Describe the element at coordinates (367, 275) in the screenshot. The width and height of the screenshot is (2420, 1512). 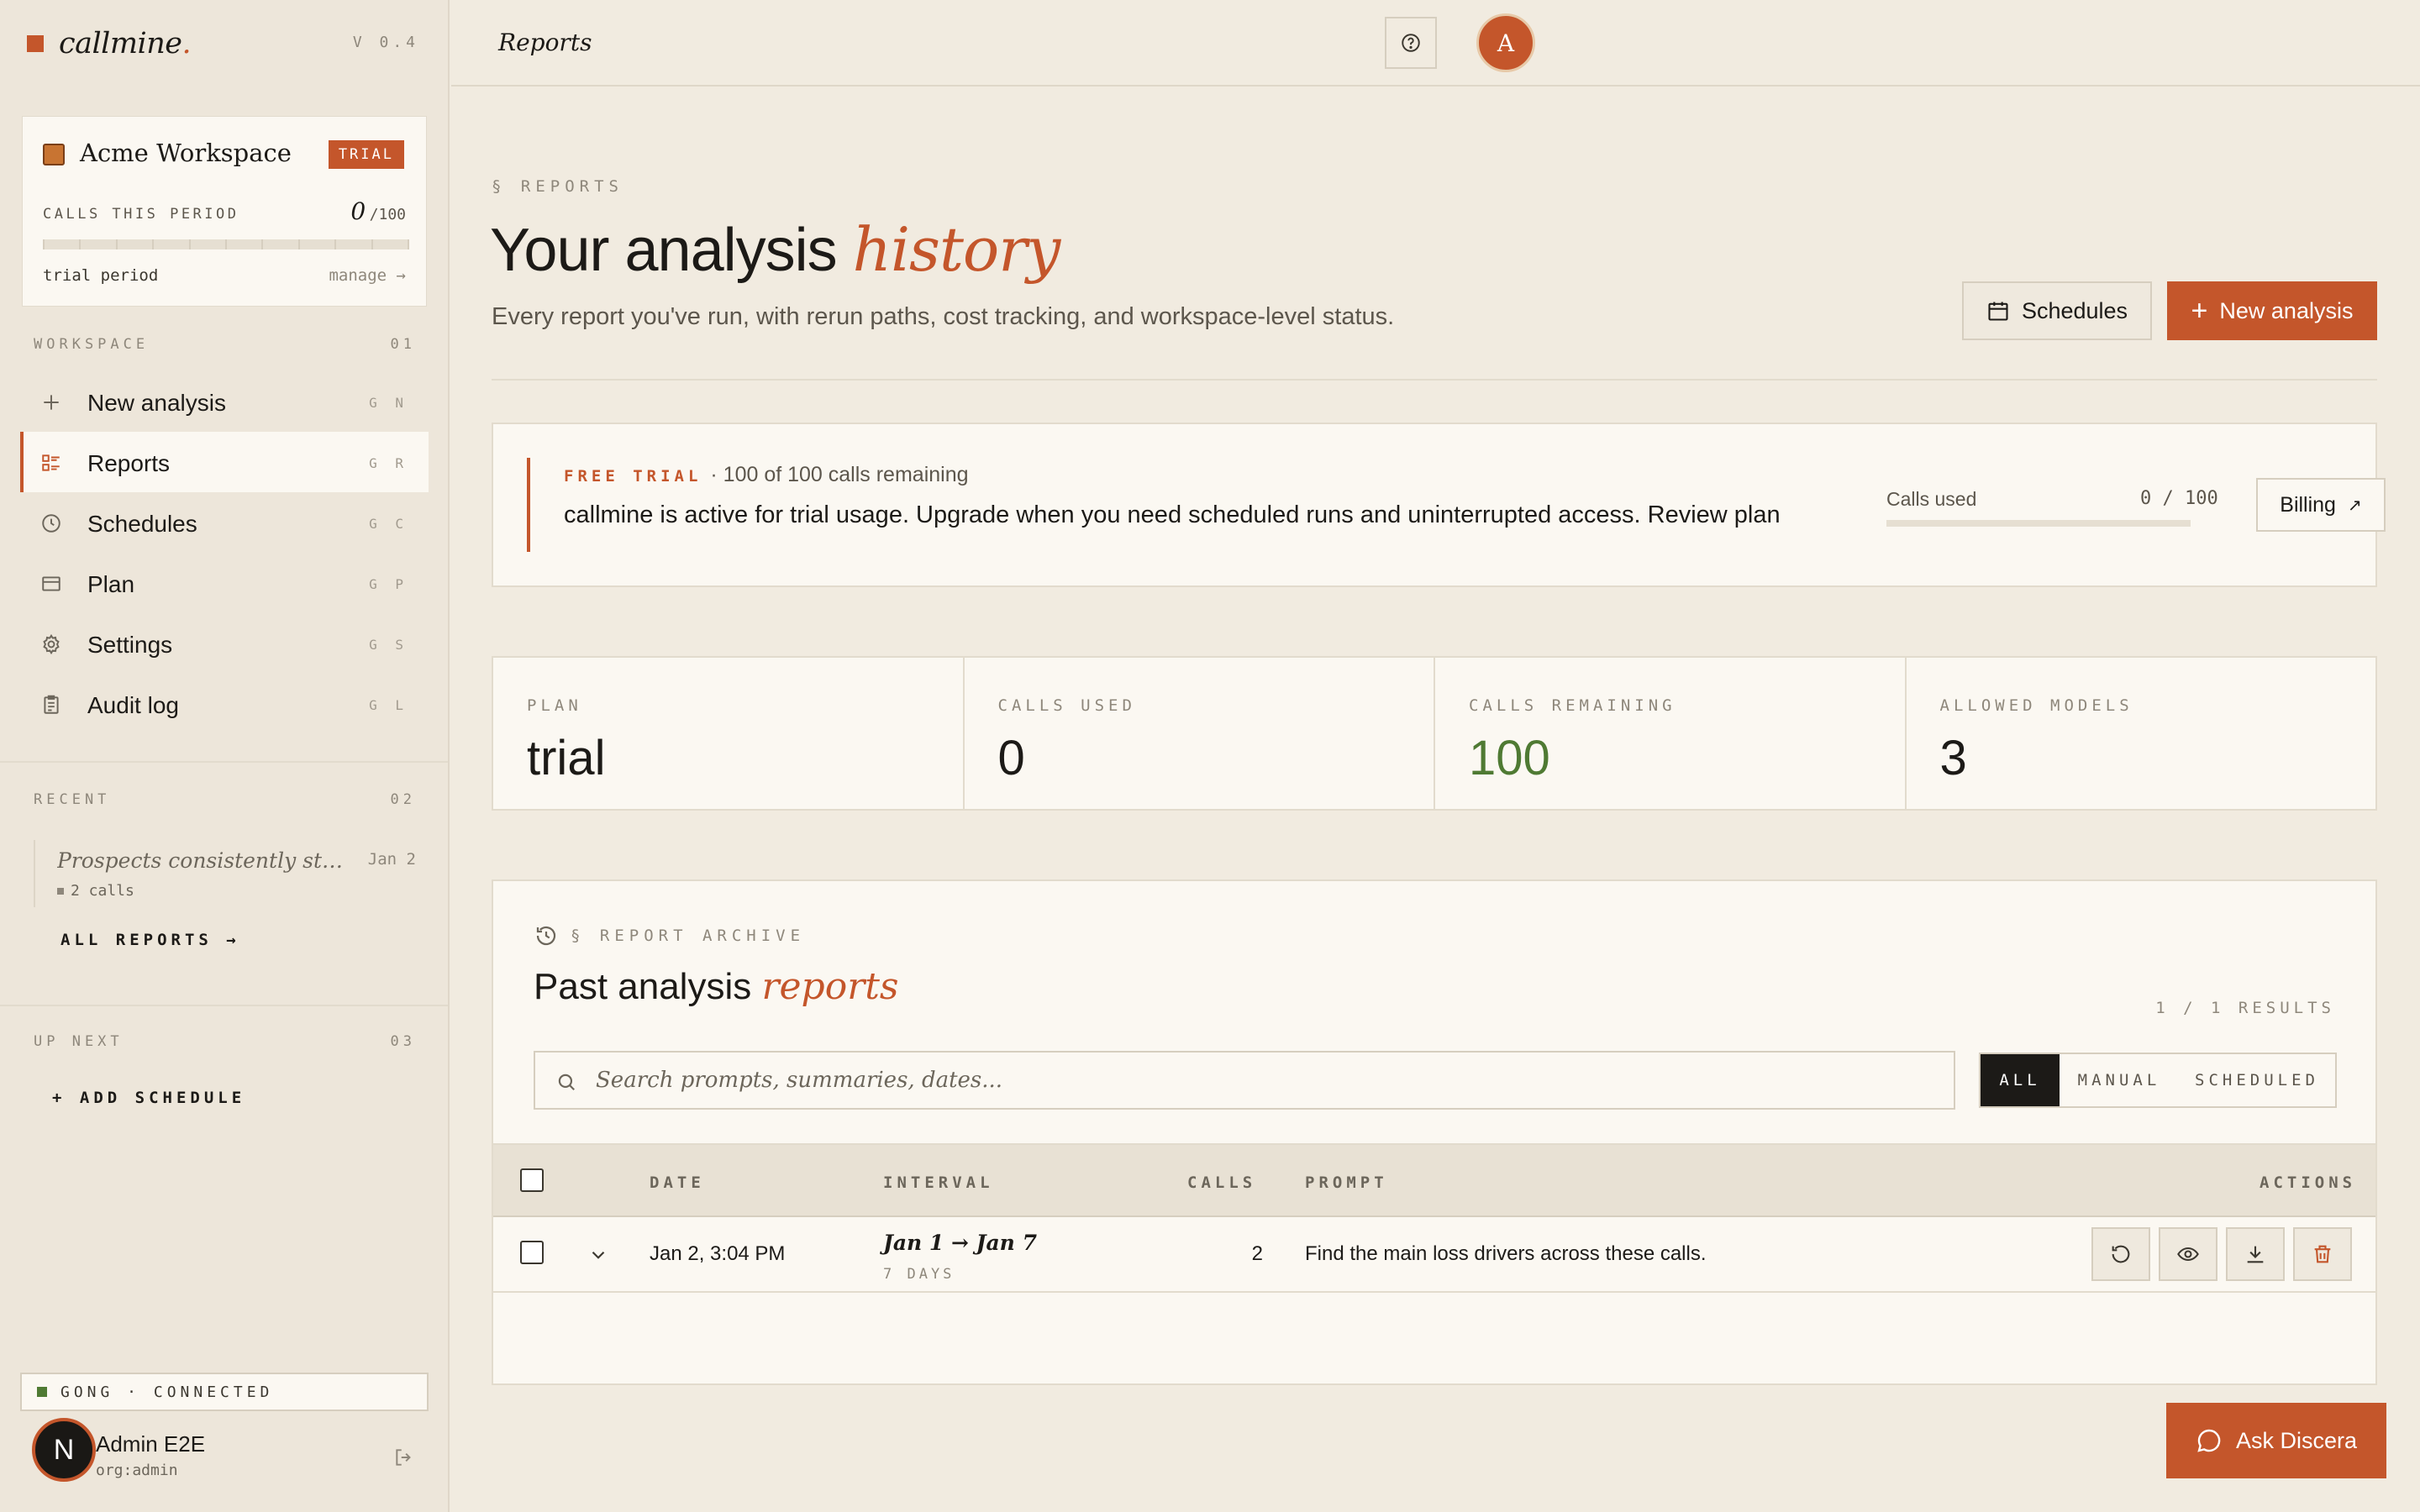
I see `manage-link: manage →` at that location.